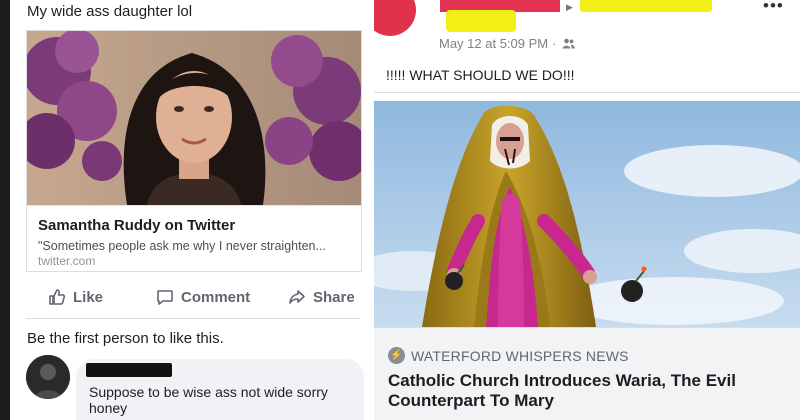 This screenshot has width=800, height=420. Describe the element at coordinates (480, 75) in the screenshot. I see `post-text: !!!!! WHAT SHOULD WE DO!!!` at that location.